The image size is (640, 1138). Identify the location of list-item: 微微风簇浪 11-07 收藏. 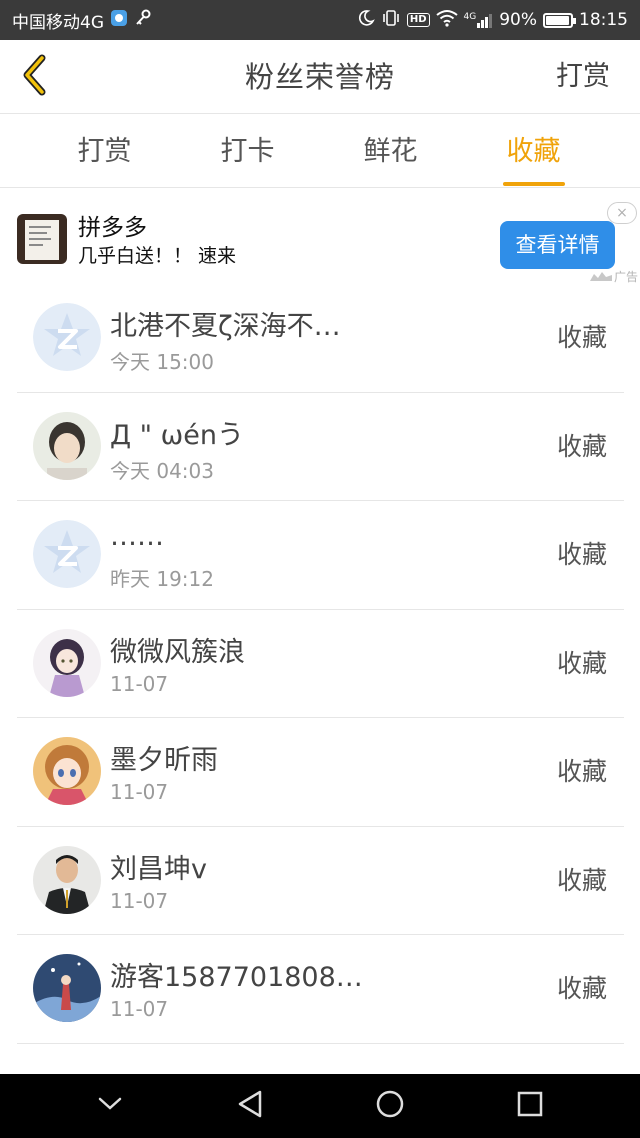
(320, 664).